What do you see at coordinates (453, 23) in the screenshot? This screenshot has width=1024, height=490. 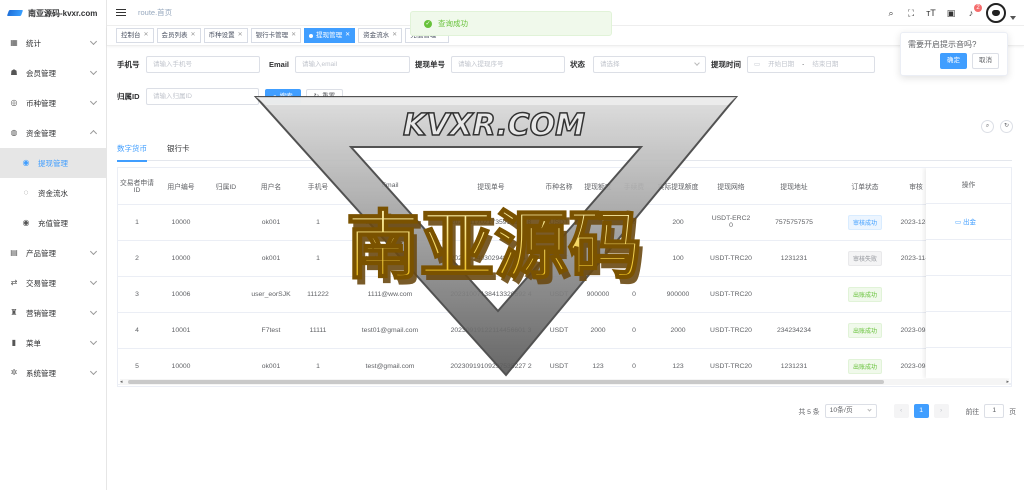 I see `toast-message: 查询成功` at bounding box center [453, 23].